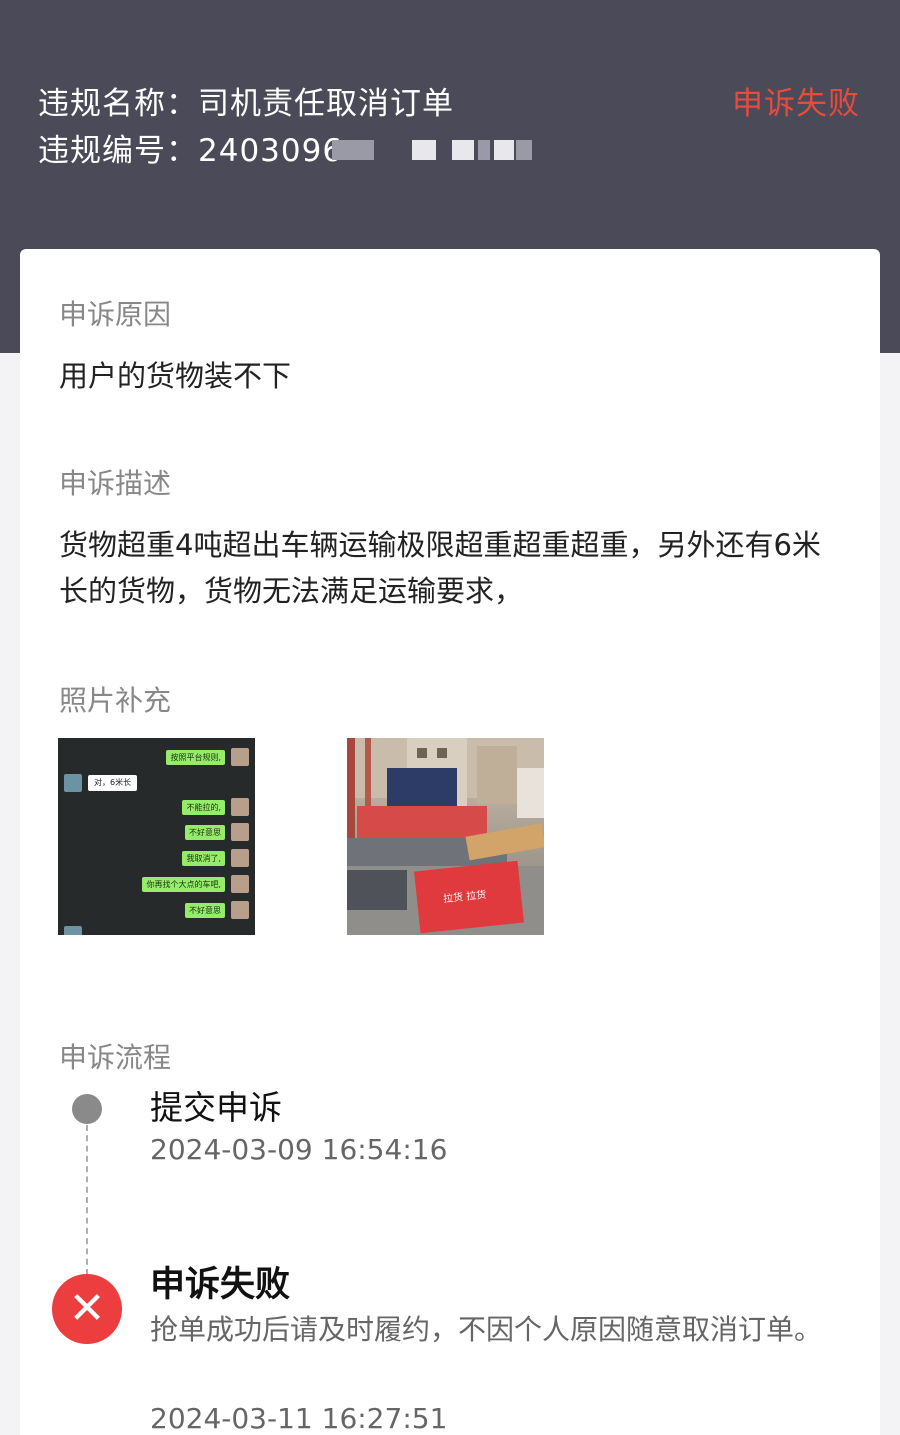 The width and height of the screenshot is (900, 1435). What do you see at coordinates (191, 151) in the screenshot?
I see `violation-number: 违规编号：2403096` at bounding box center [191, 151].